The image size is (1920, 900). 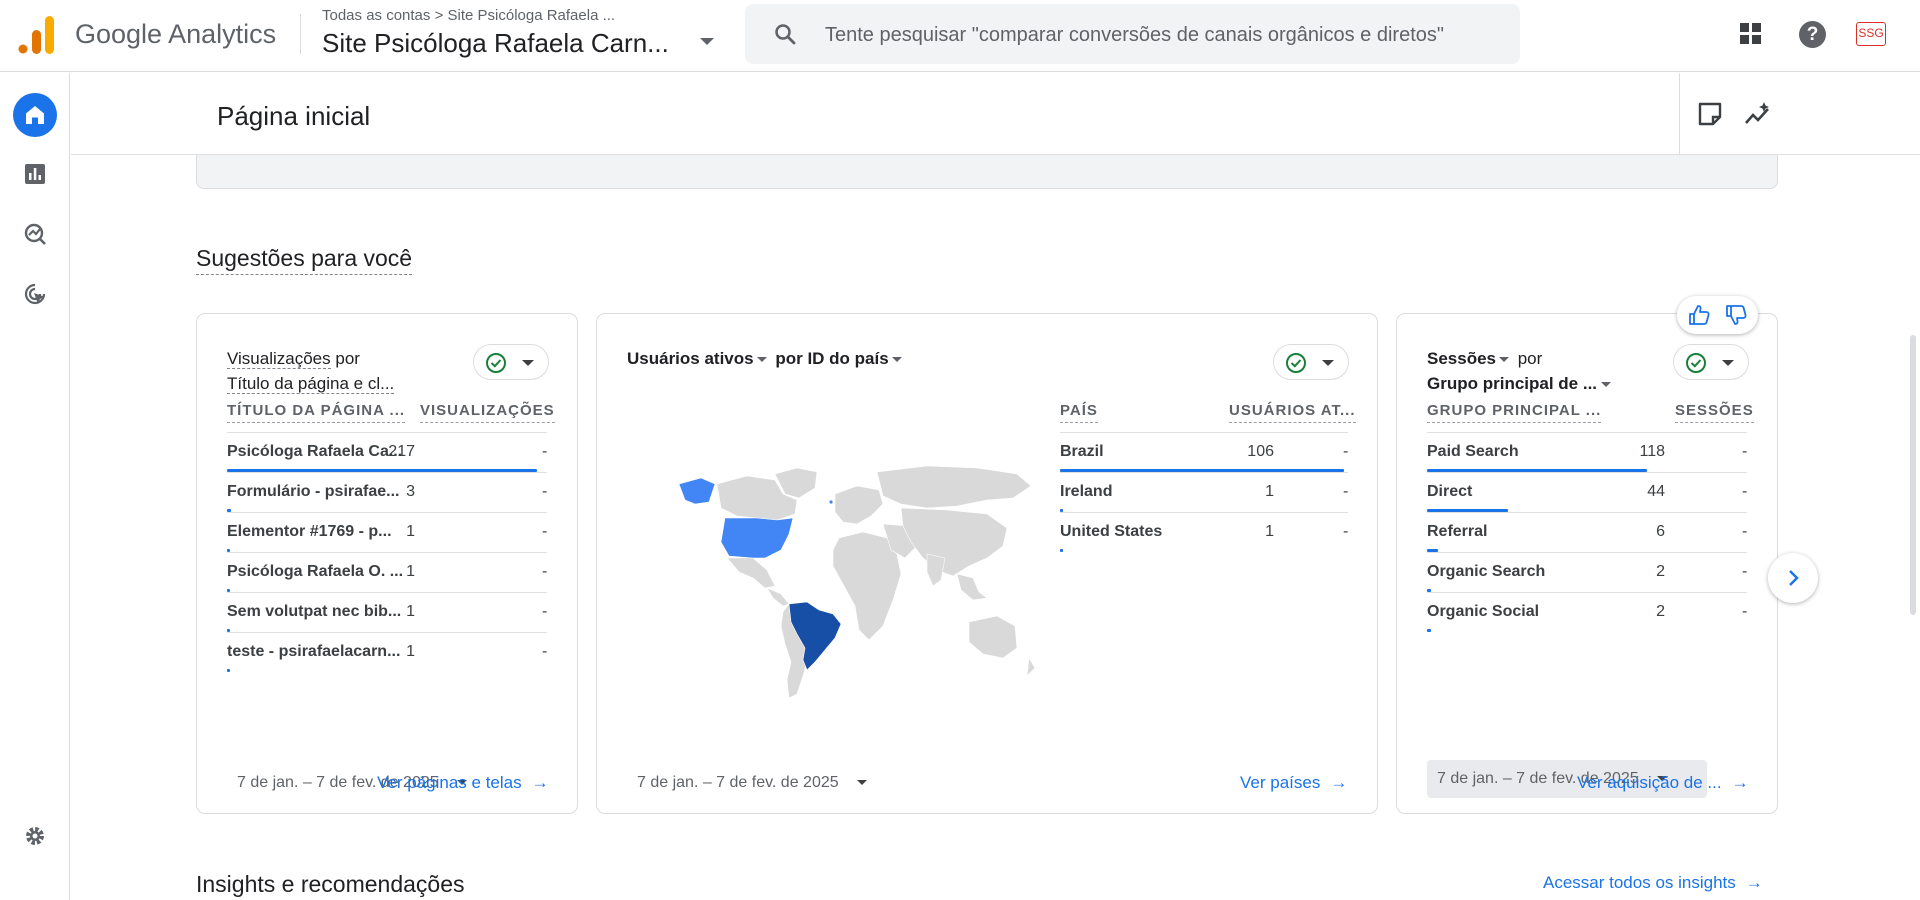 What do you see at coordinates (1587, 492) in the screenshot?
I see `table-row: Direct 44 -` at bounding box center [1587, 492].